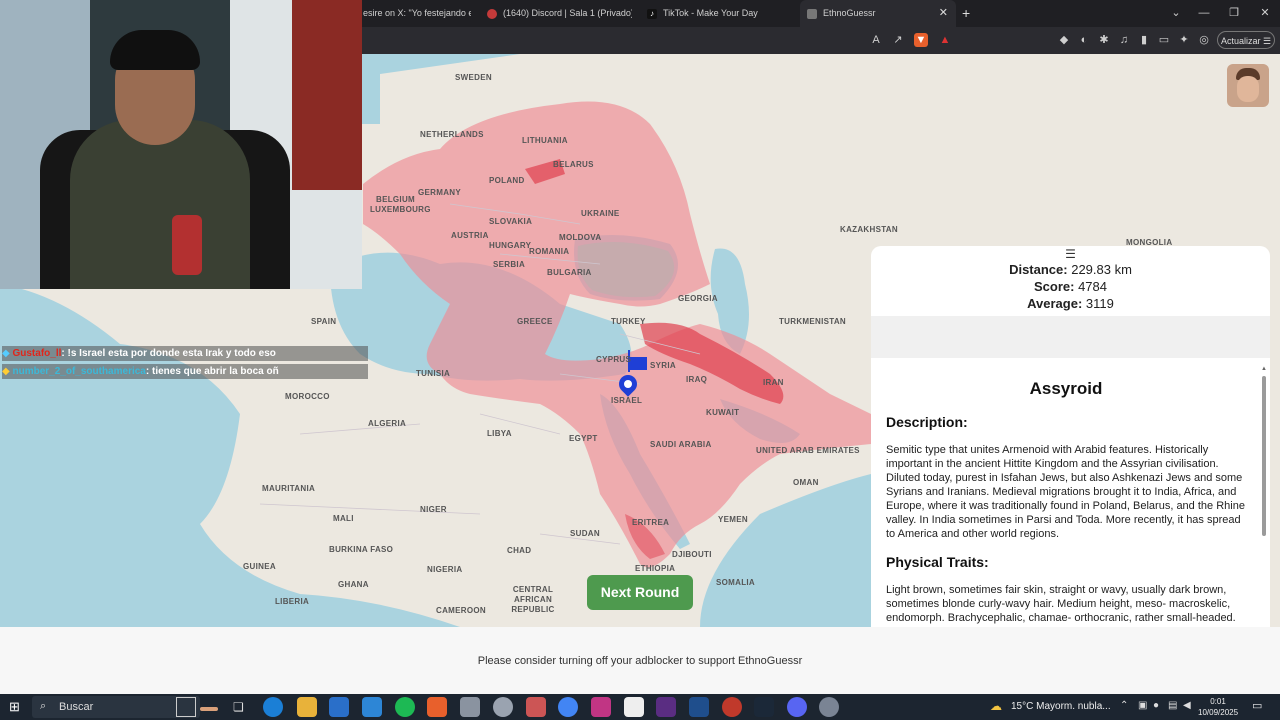 Image resolution: width=1280 pixels, height=720 pixels. Describe the element at coordinates (461, 610) in the screenshot. I see `label-cameroon: CAMEROON` at that location.